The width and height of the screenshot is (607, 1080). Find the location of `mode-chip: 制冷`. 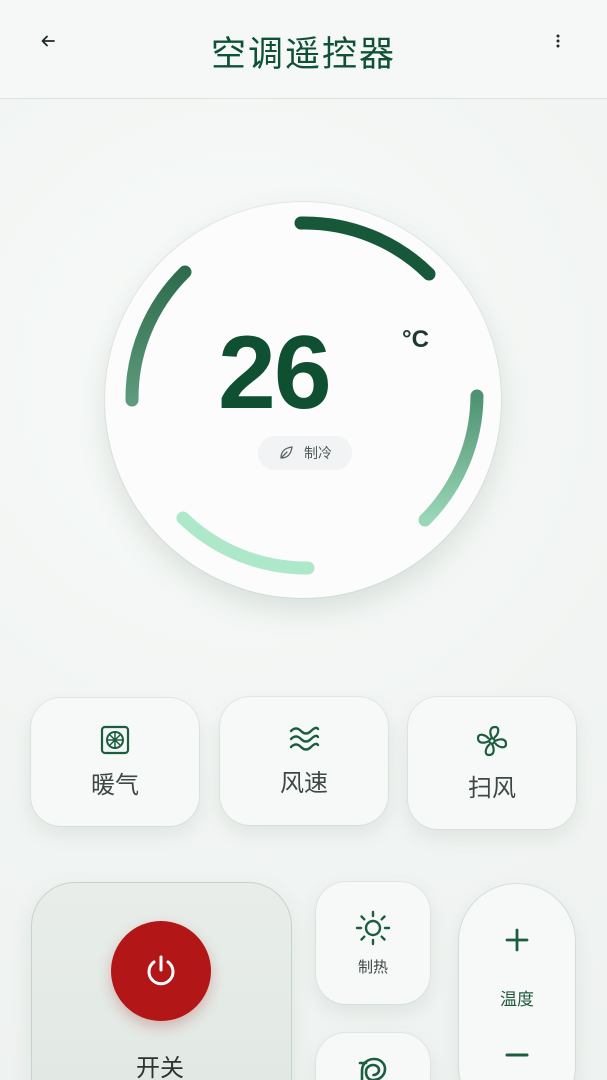

mode-chip: 制冷 is located at coordinates (305, 453).